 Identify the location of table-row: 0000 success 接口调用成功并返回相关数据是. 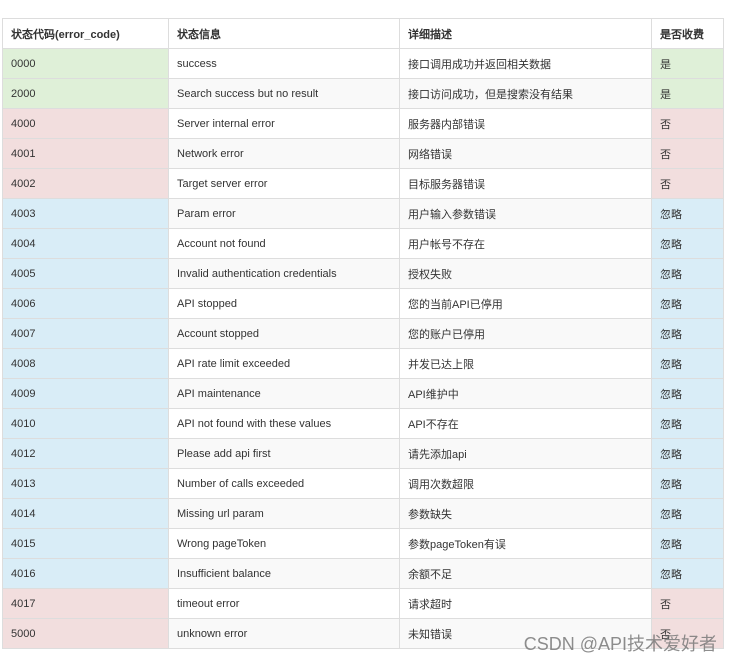
(363, 63).